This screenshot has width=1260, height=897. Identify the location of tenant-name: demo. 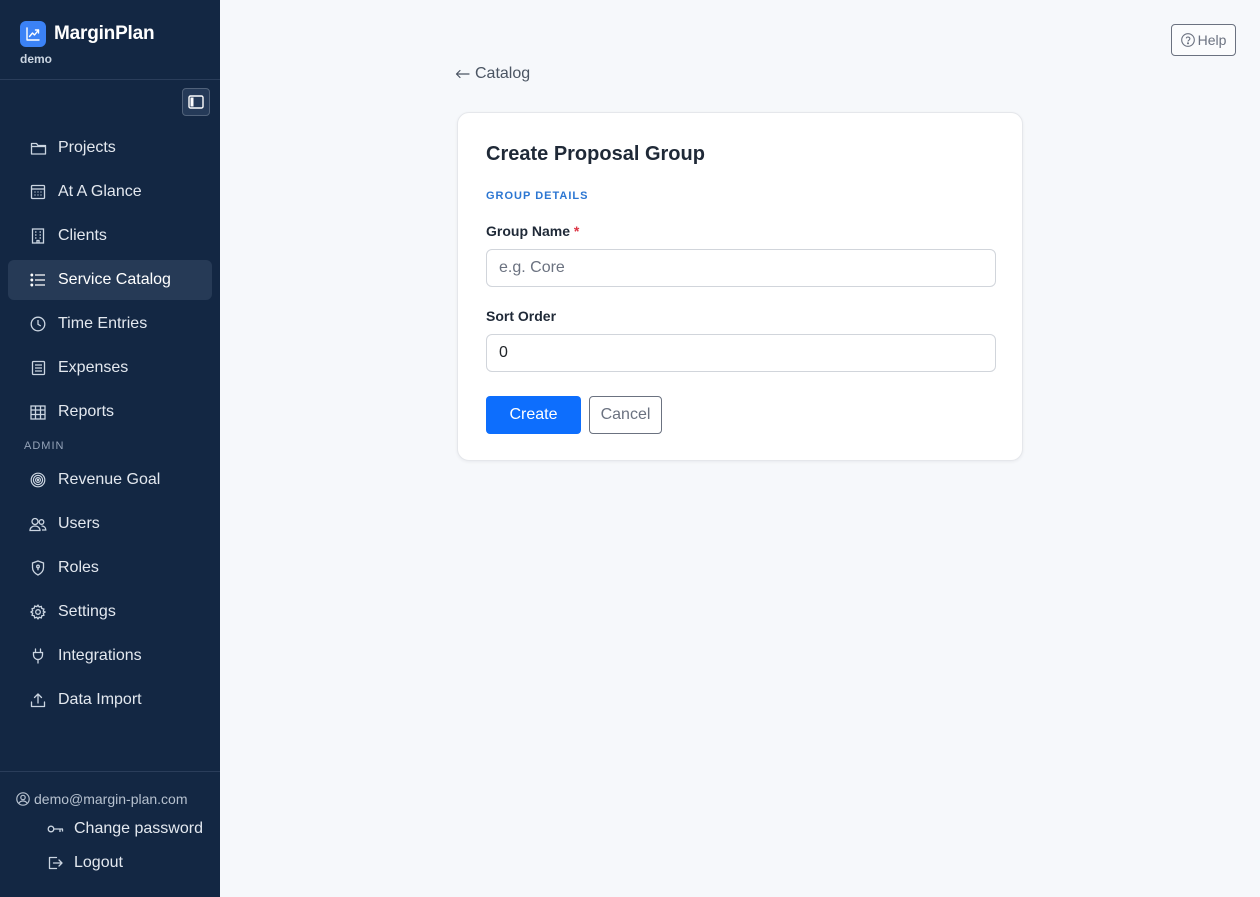
(36, 59).